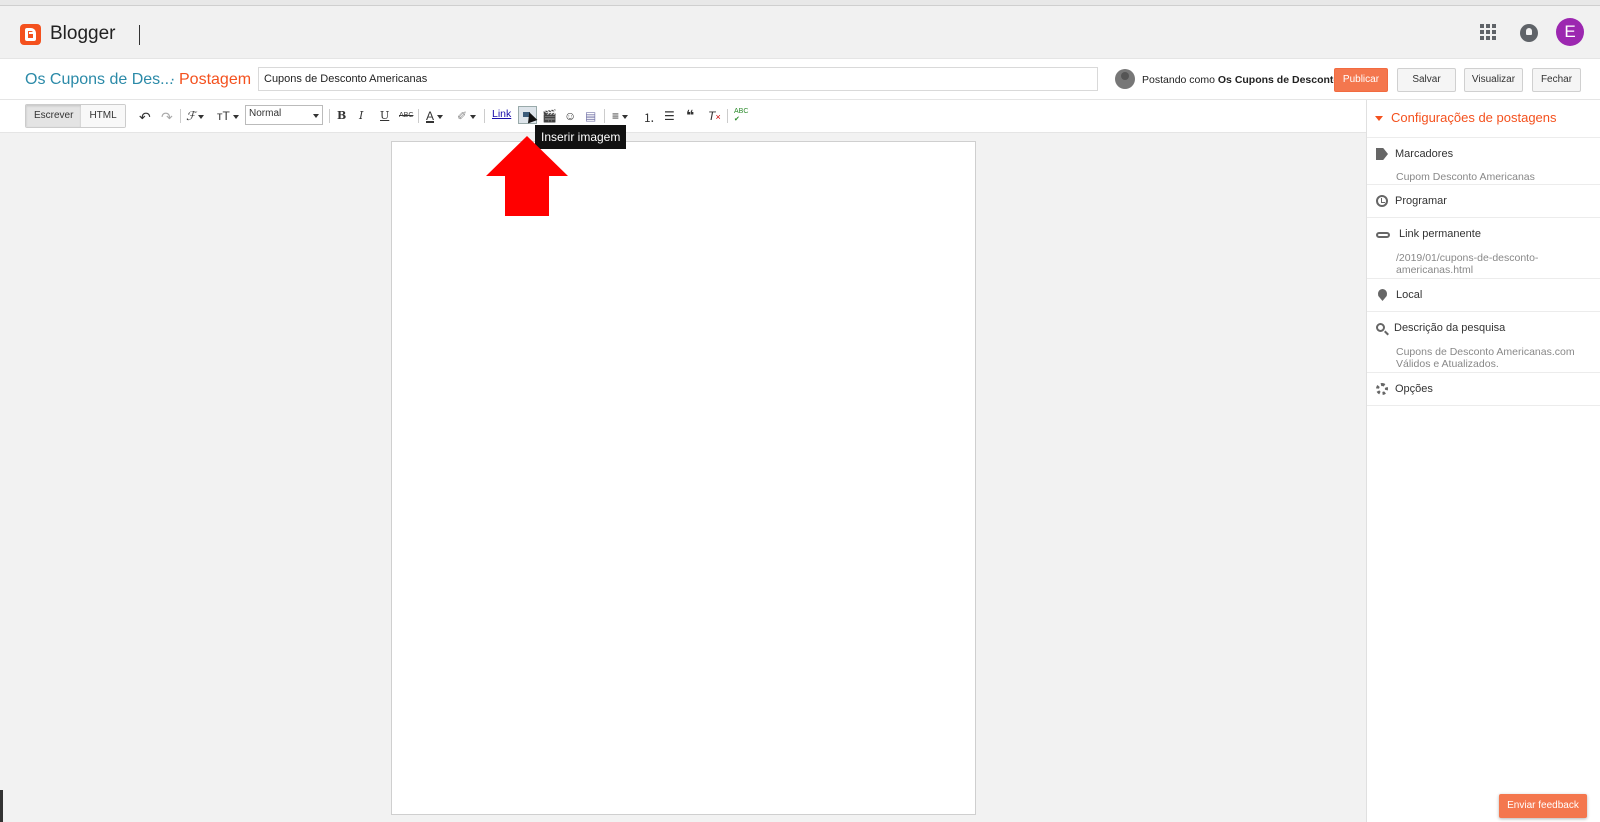  Describe the element at coordinates (1570, 32) in the screenshot. I see `account-avatar: E` at that location.